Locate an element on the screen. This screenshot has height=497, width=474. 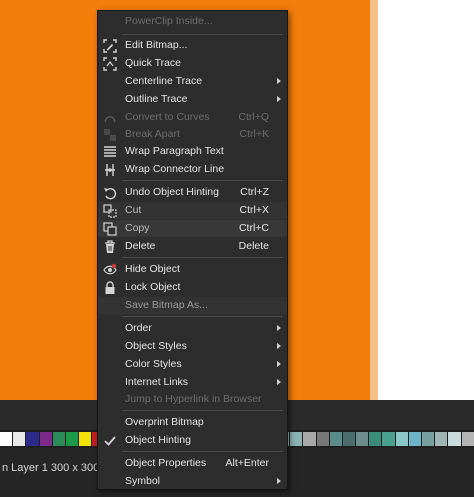
menu-item-label: Symbol is located at coordinates (143, 481).